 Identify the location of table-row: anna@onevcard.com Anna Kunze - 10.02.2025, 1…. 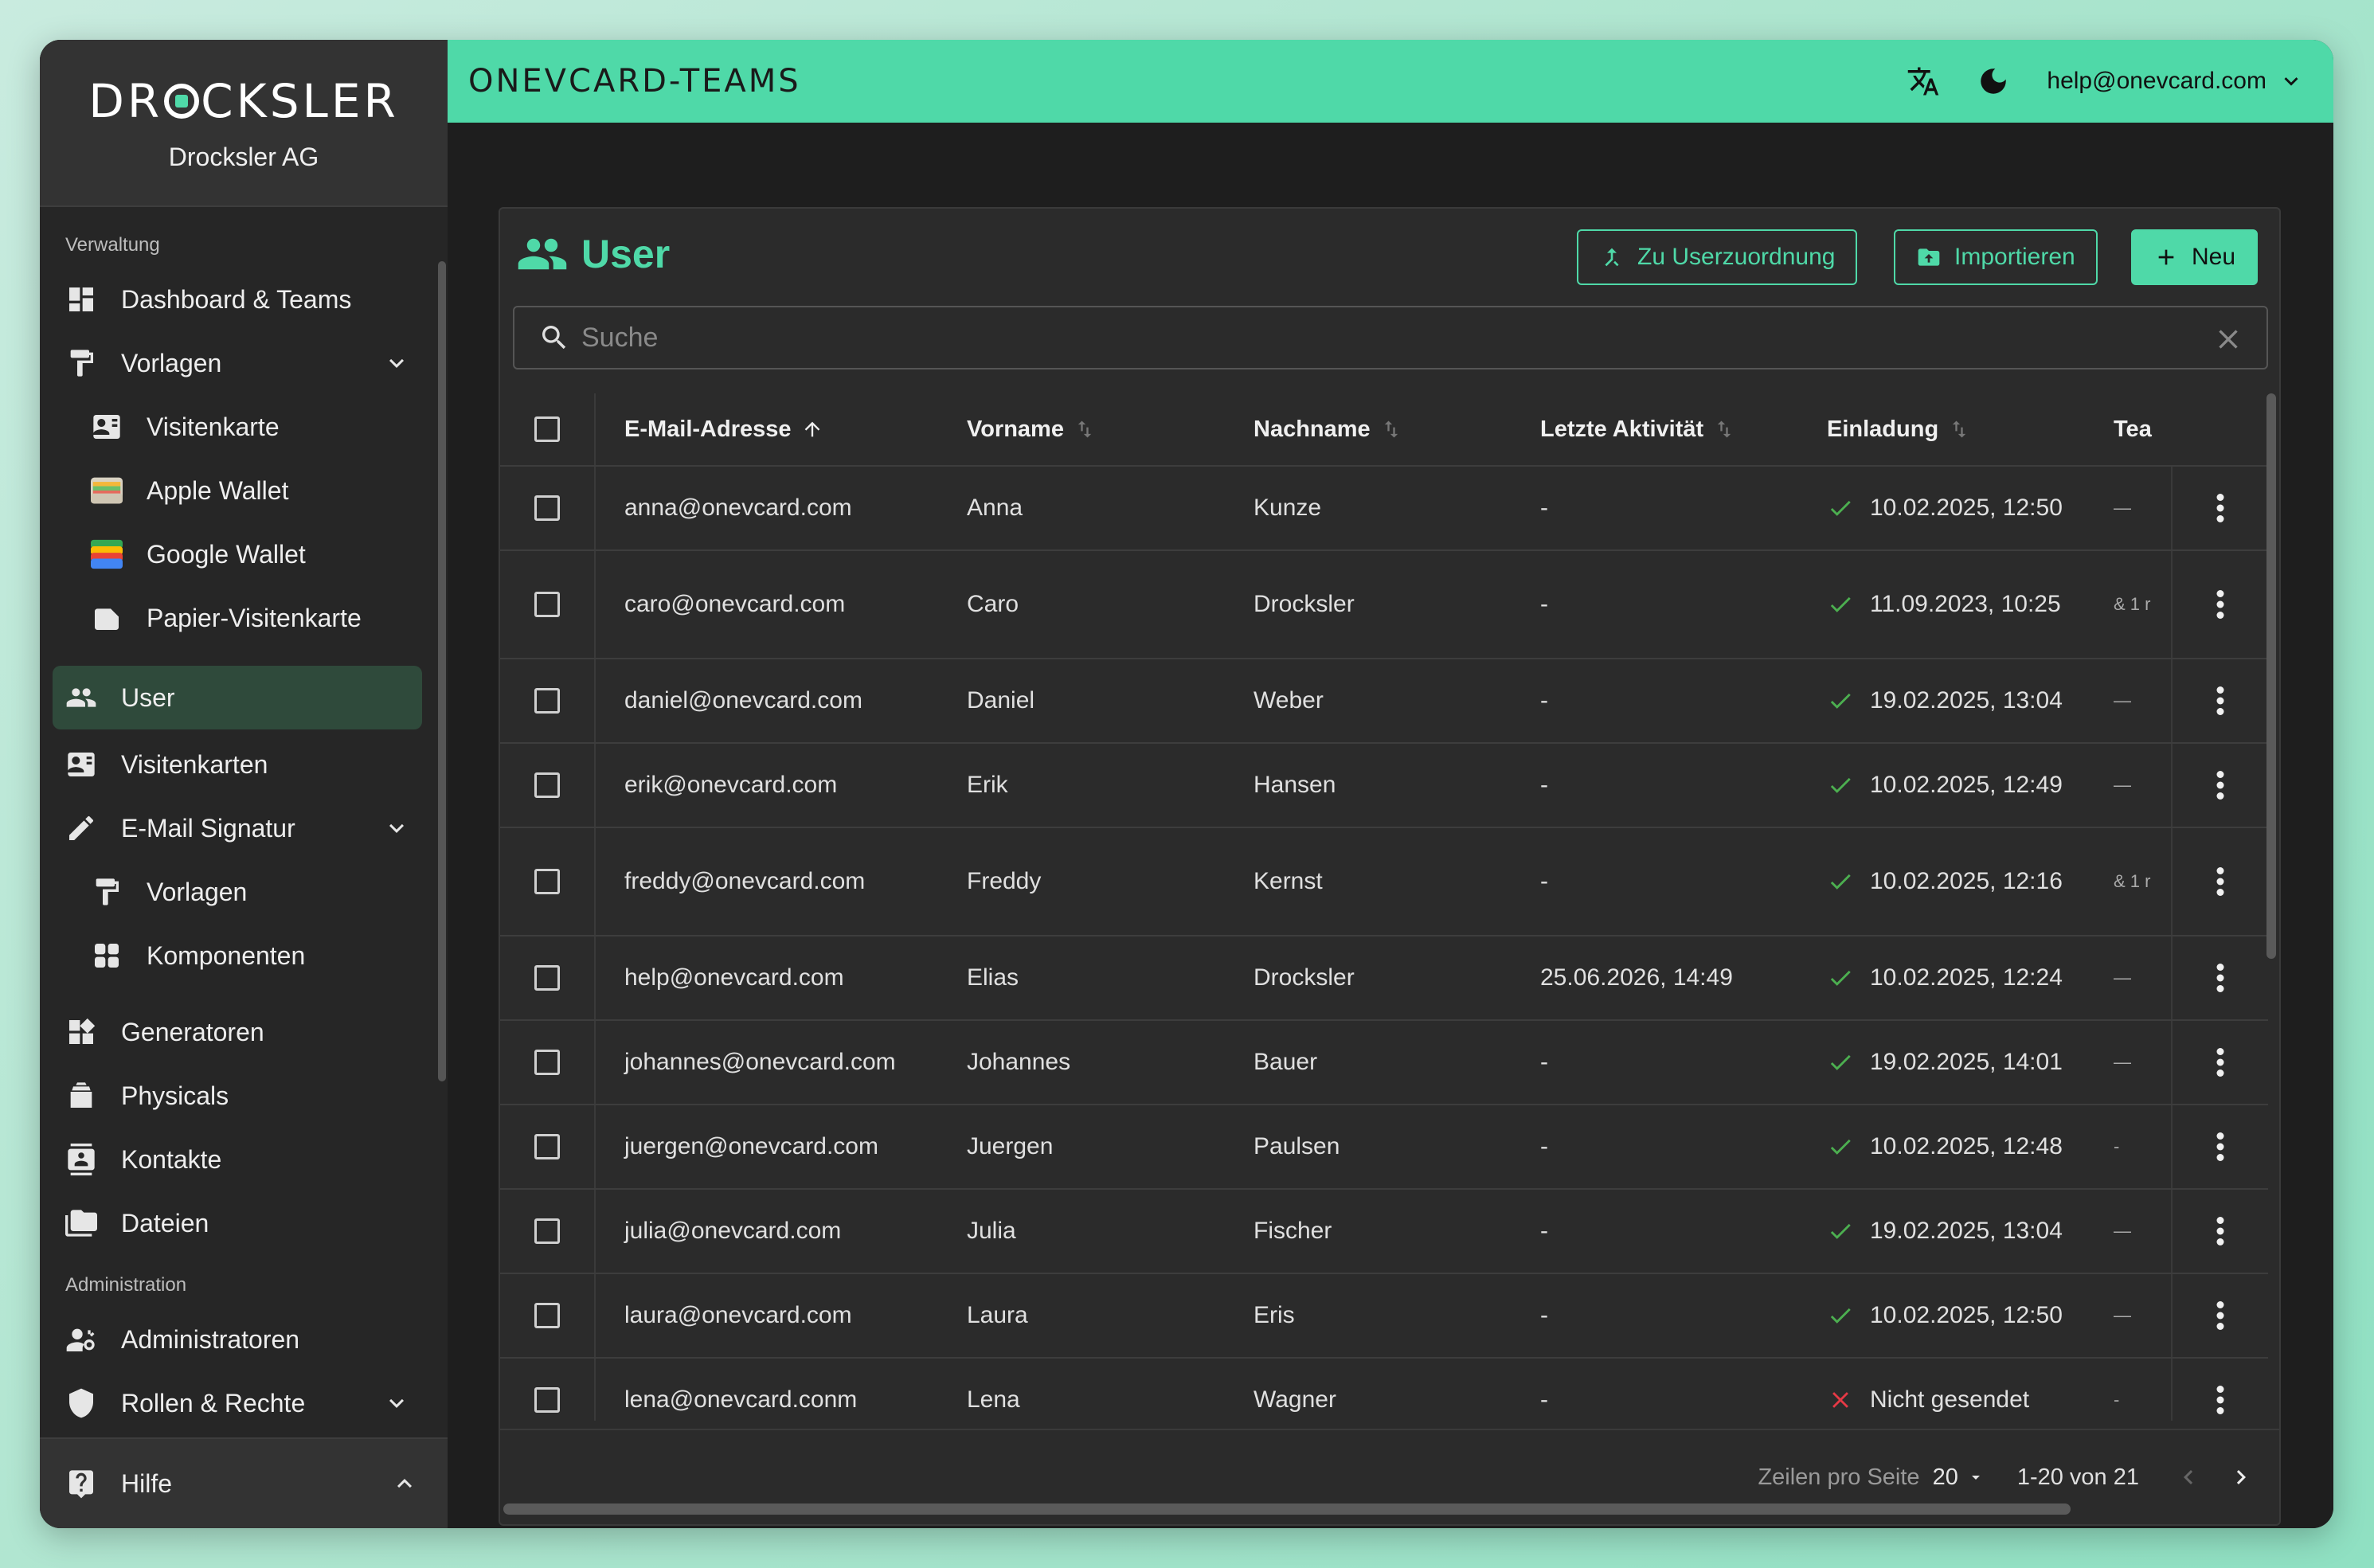
(1384, 509).